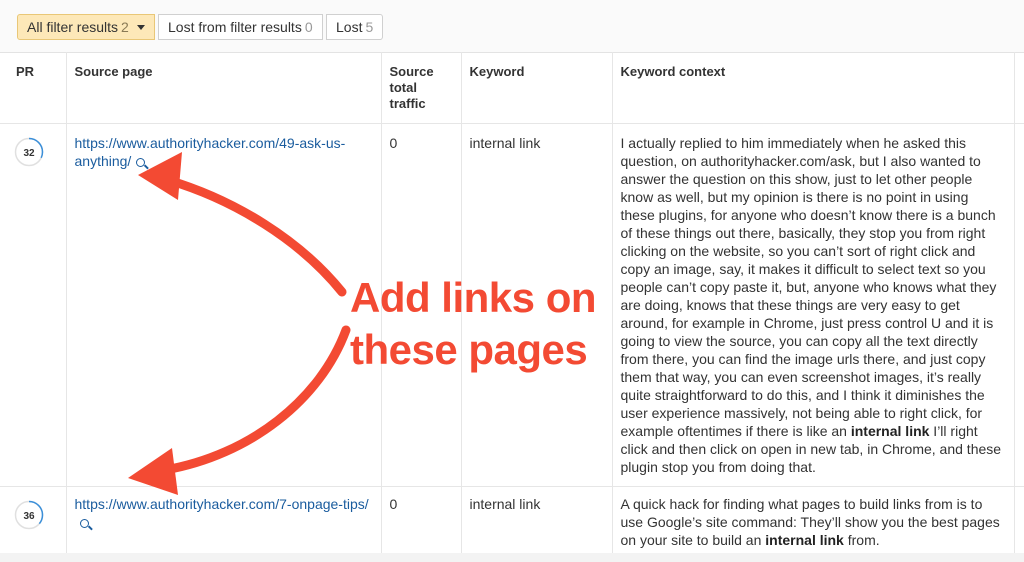  Describe the element at coordinates (813, 88) in the screenshot. I see `header-keyword-context: Keyword context` at that location.